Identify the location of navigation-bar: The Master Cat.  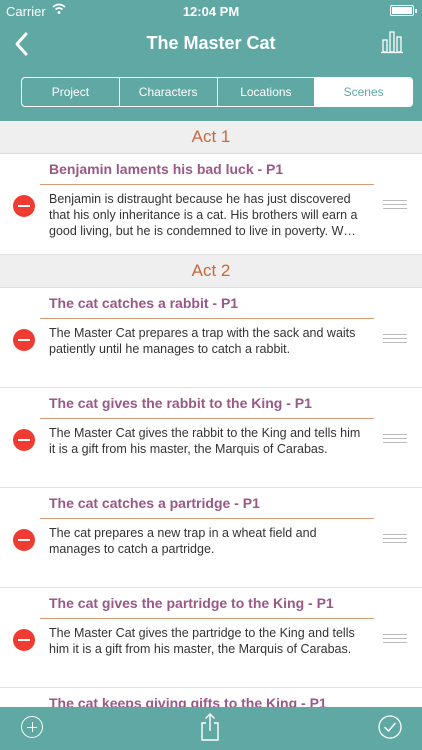
(211, 44).